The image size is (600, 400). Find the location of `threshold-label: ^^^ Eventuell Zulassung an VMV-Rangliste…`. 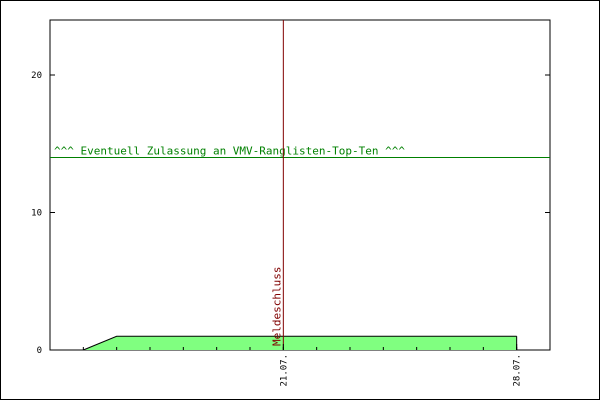

threshold-label: ^^^ Eventuell Zulassung an VMV-Rangliste… is located at coordinates (229, 151).